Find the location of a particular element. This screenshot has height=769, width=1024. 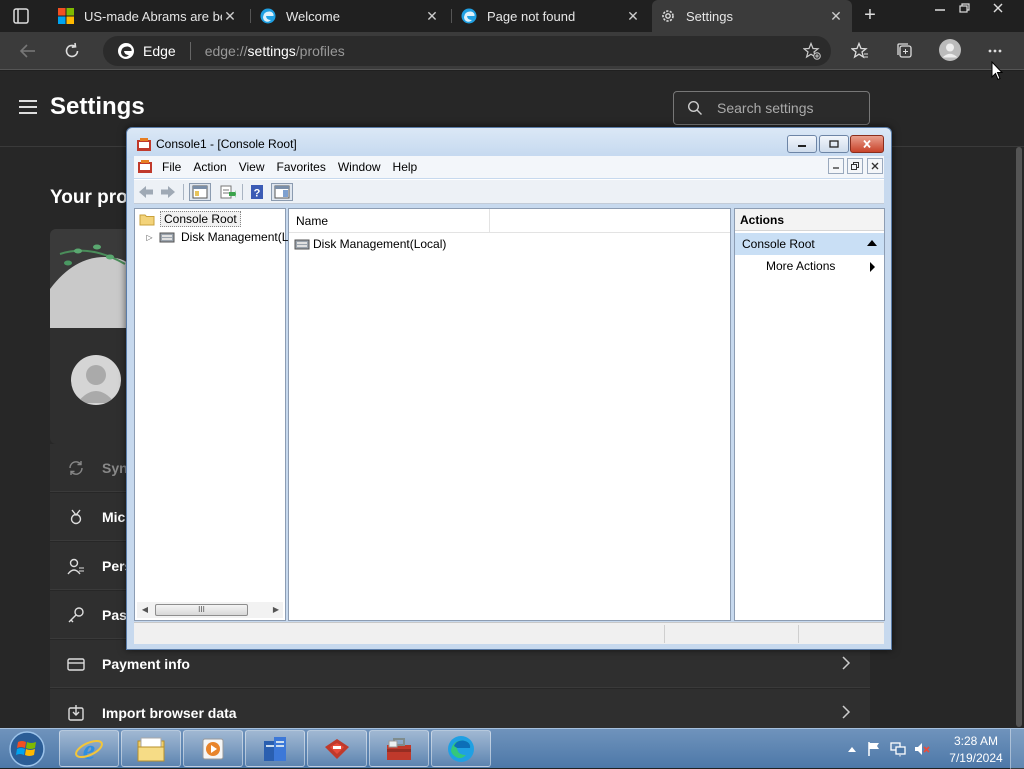

actions-section-console-root: Console Root is located at coordinates (809, 244).